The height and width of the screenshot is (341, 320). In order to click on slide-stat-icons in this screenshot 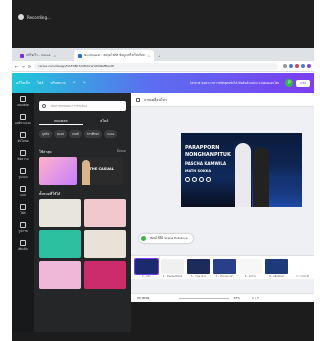, I will do `click(199, 179)`.